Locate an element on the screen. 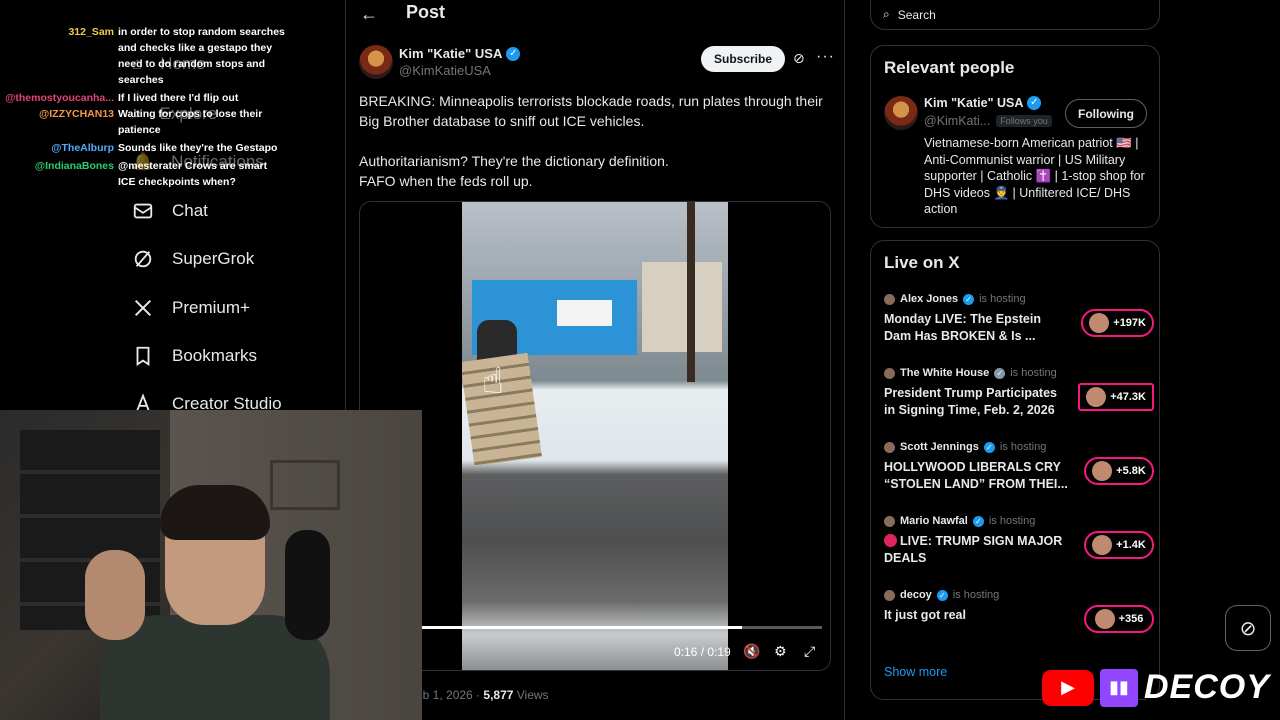  live-listener-badge: +356 is located at coordinates (1119, 619).